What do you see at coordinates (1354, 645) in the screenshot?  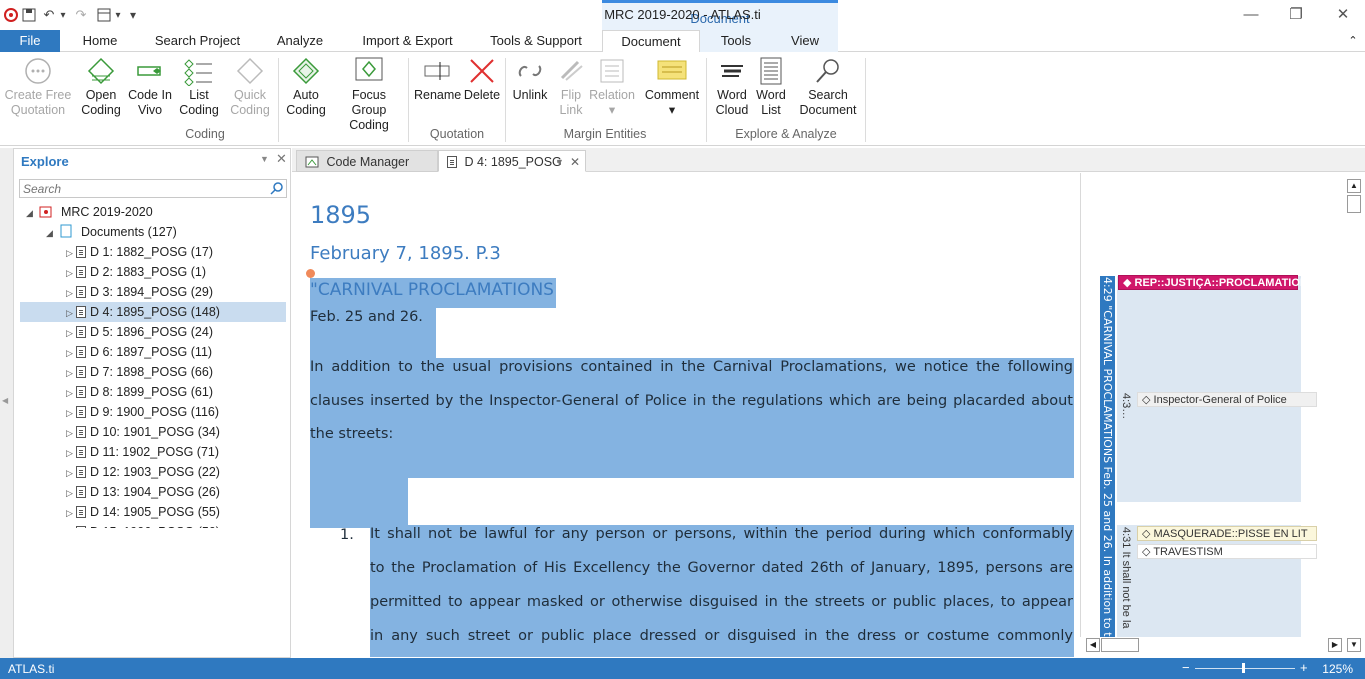 I see `scroll-down-icon: ▼` at bounding box center [1354, 645].